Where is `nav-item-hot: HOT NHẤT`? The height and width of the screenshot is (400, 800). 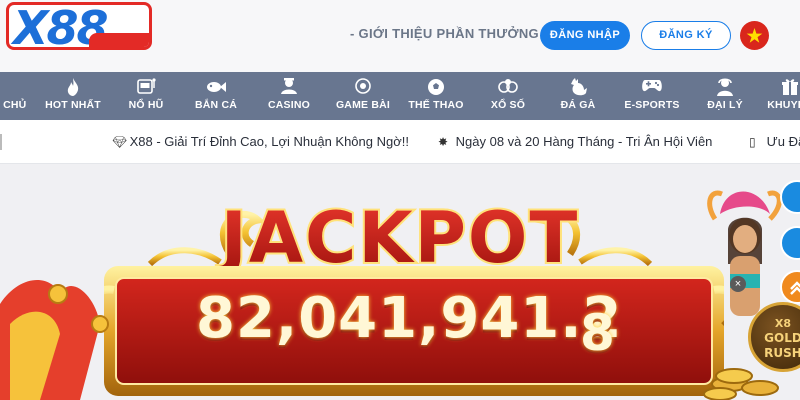
nav-item-hot: HOT NHẤT is located at coordinates (73, 96).